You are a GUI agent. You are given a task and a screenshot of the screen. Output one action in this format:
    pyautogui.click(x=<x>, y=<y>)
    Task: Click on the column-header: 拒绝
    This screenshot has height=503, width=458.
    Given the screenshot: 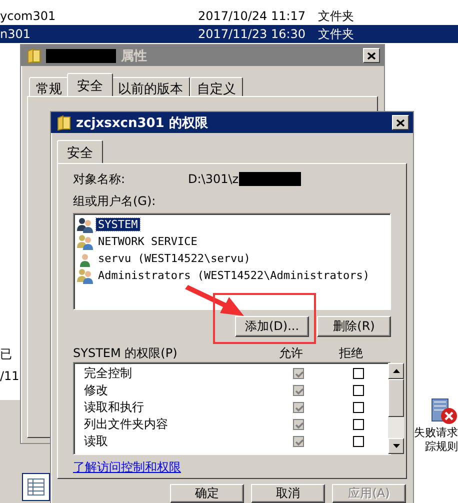 What is the action you would take?
    pyautogui.click(x=351, y=353)
    